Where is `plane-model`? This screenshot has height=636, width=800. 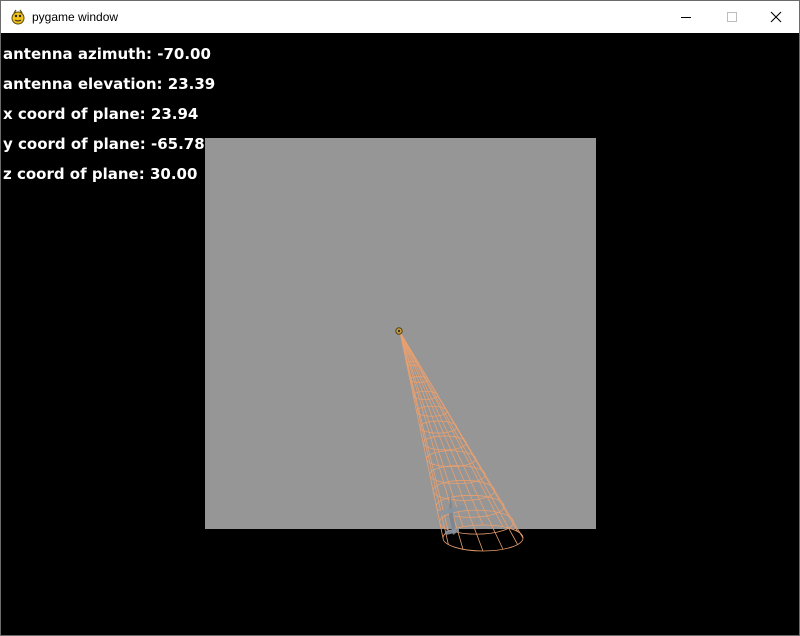 plane-model is located at coordinates (452, 514).